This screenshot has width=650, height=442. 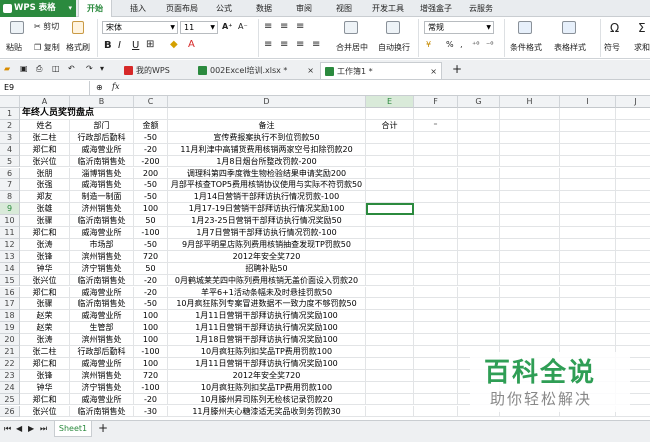 I want to click on cell-b3: 行政部后勤科, so click(x=102, y=137).